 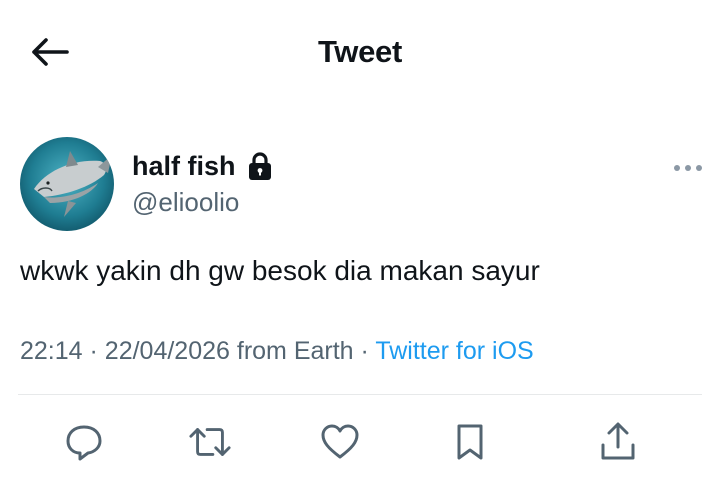 I want to click on more-options-button, so click(x=688, y=168).